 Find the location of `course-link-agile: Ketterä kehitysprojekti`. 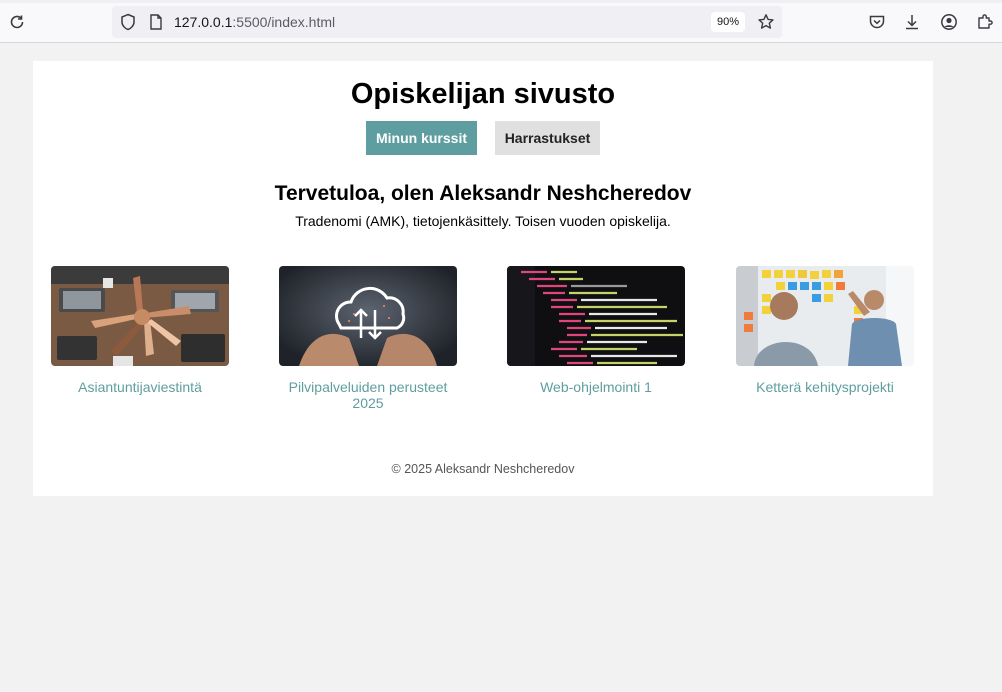

course-link-agile: Ketterä kehitysprojekti is located at coordinates (825, 387).